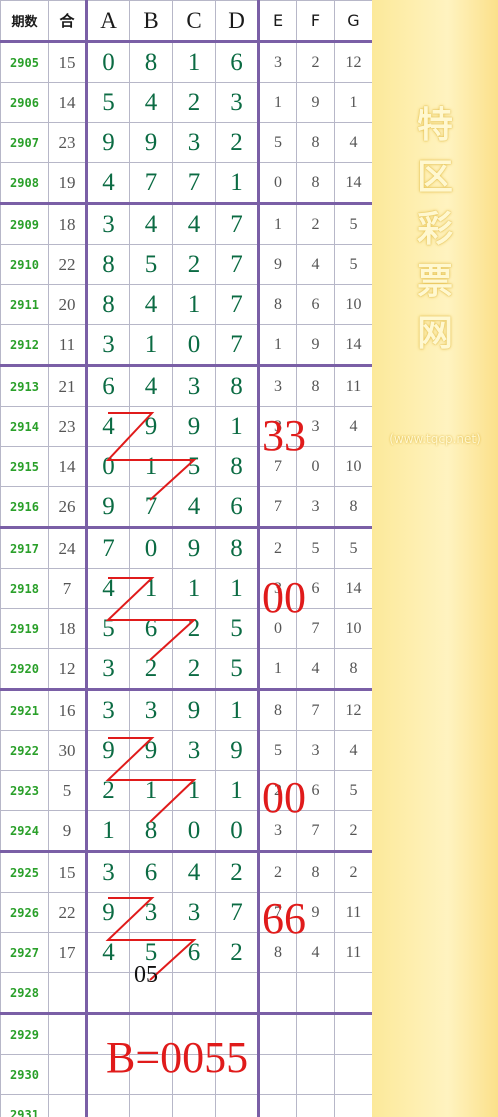 The width and height of the screenshot is (498, 1117). I want to click on cell-p: 2921, so click(24, 709).